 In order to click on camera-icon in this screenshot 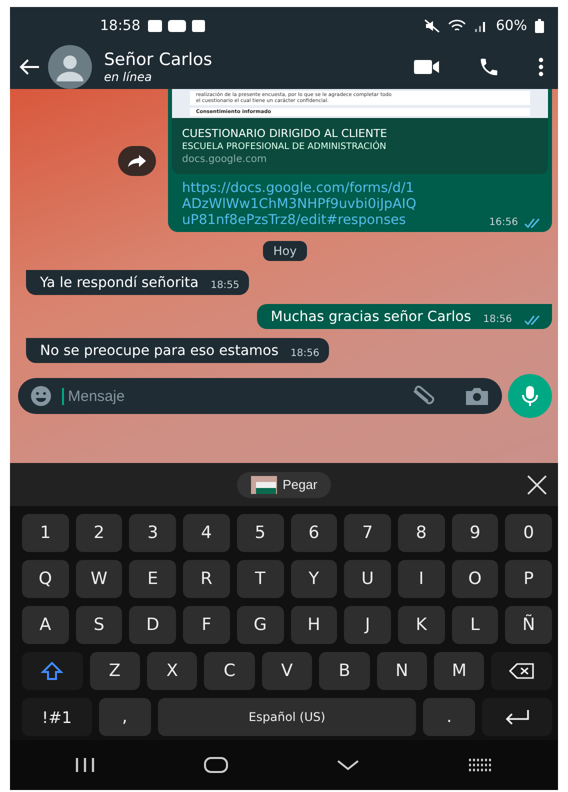, I will do `click(477, 396)`.